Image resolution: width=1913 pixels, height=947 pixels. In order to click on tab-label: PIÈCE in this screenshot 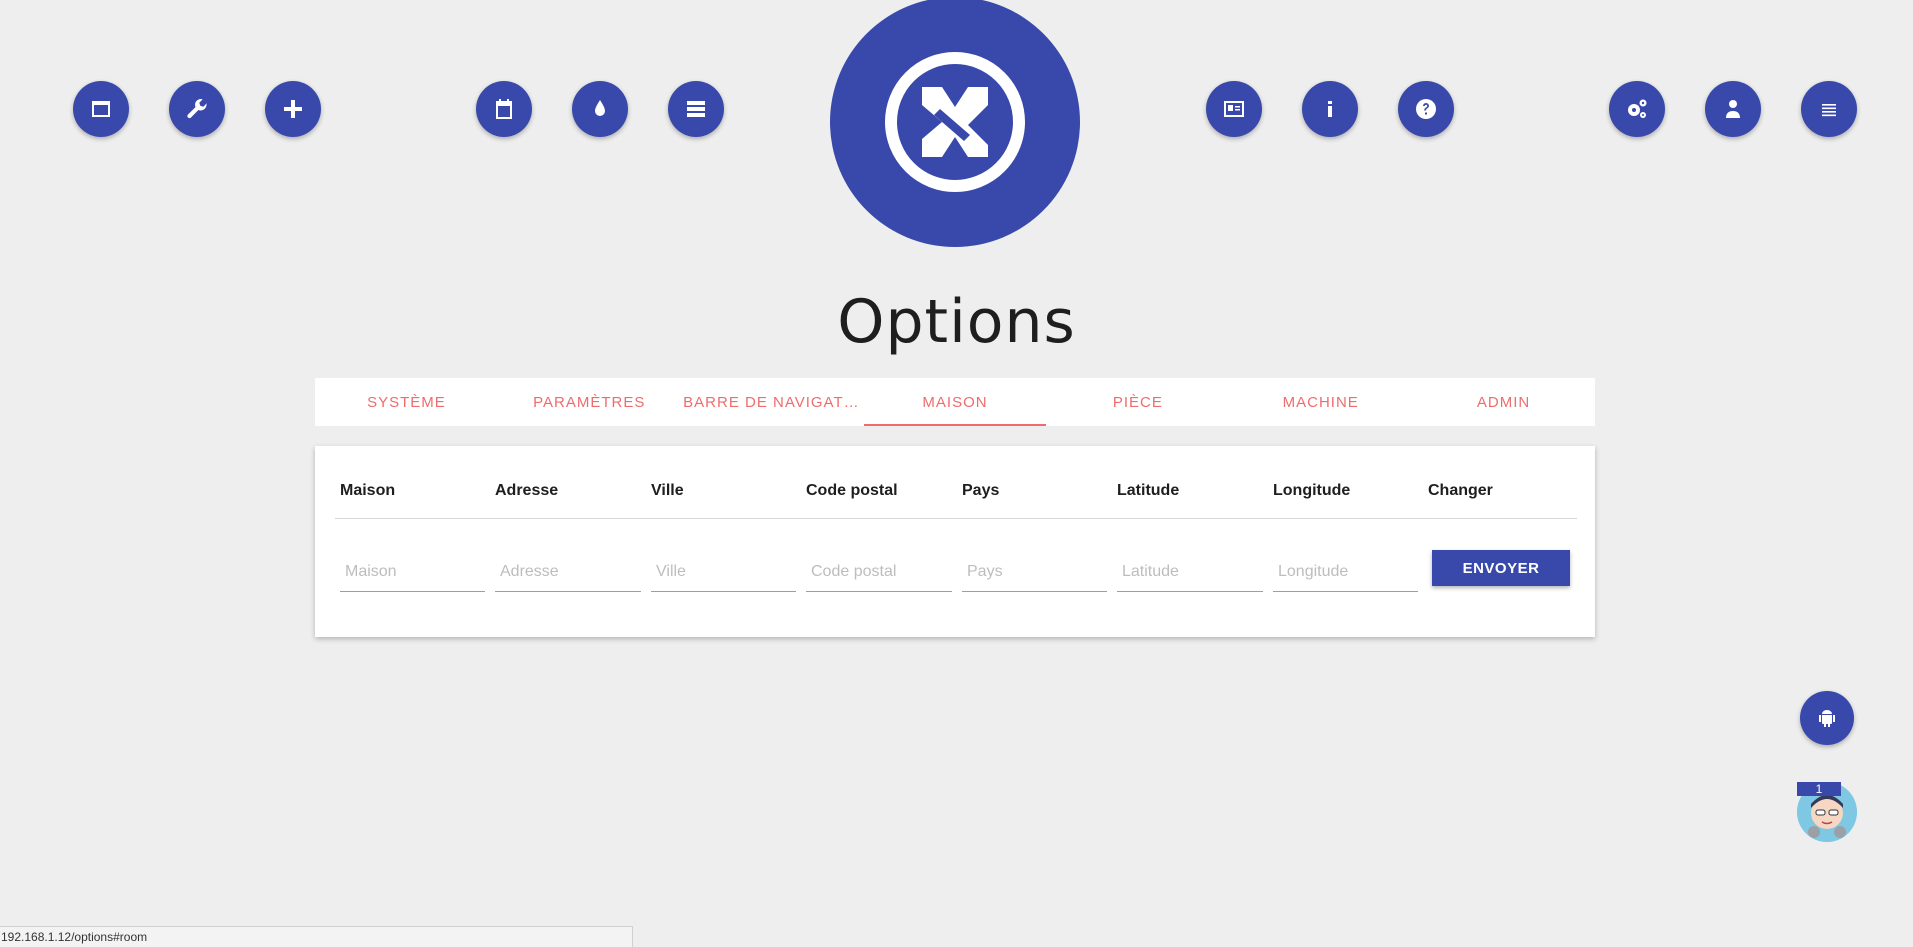, I will do `click(1137, 402)`.